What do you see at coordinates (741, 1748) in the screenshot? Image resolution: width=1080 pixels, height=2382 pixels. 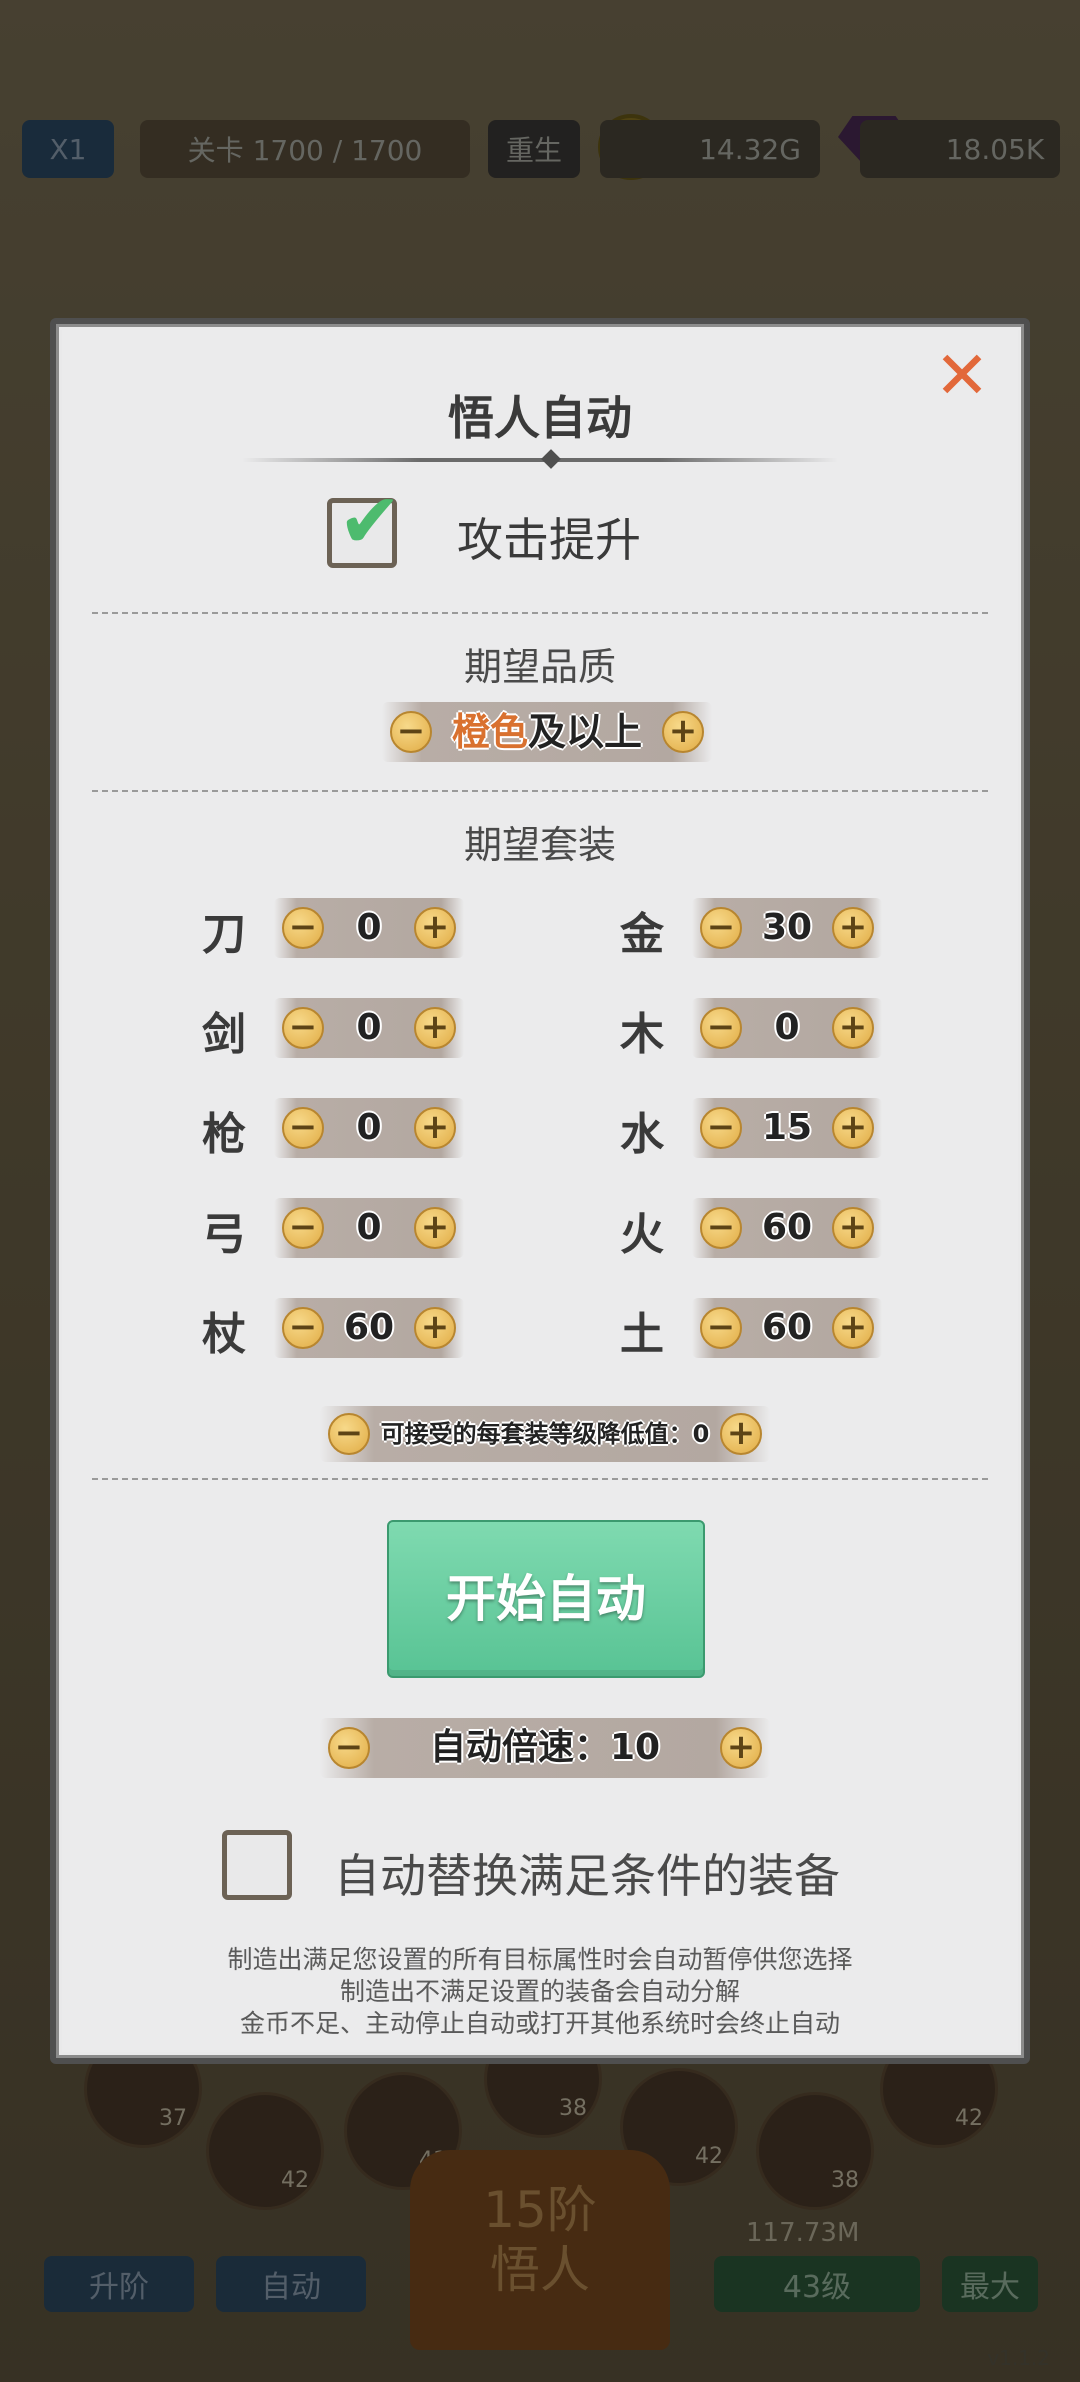 I see `speed-increase-button: +` at bounding box center [741, 1748].